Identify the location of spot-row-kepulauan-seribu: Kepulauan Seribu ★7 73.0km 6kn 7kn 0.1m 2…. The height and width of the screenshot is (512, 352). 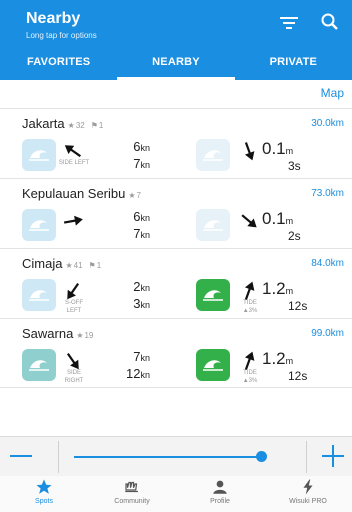
(176, 213).